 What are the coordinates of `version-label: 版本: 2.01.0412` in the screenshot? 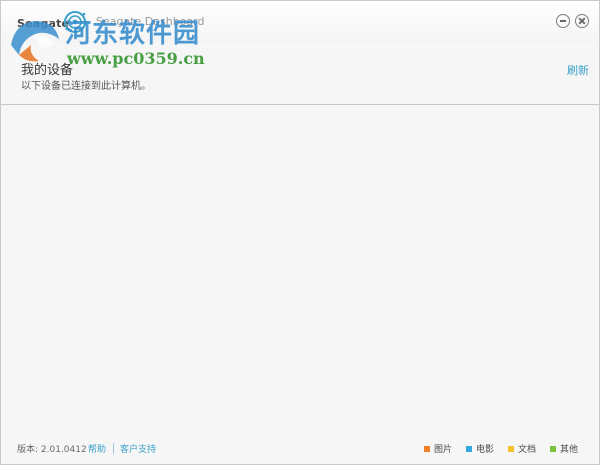 It's located at (52, 450).